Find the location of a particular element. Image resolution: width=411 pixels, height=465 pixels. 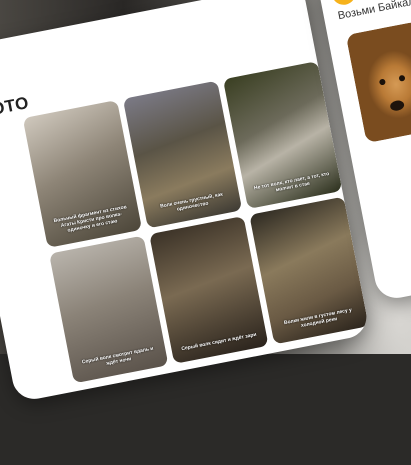

photo-caption: Серый волк сидит и ждёт зари is located at coordinates (218, 342).